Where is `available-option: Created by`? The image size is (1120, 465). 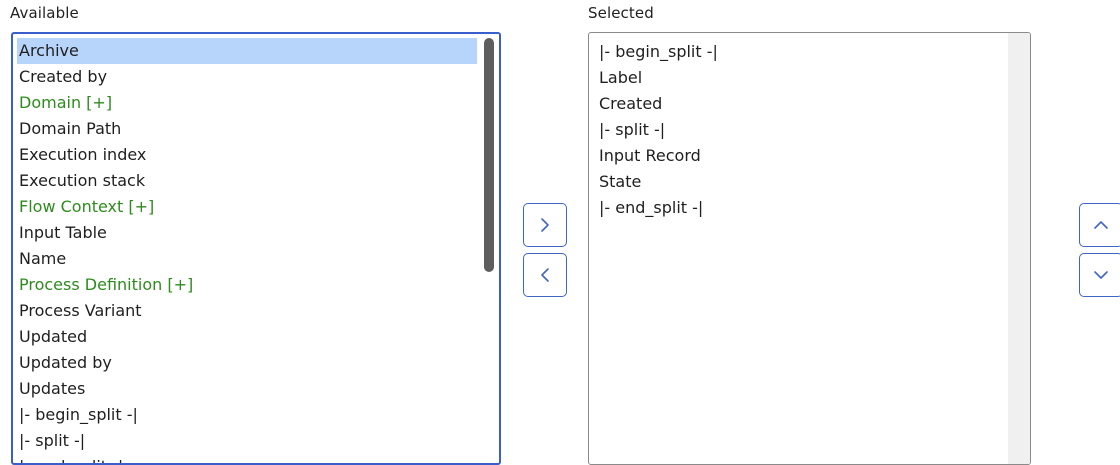
available-option: Created by is located at coordinates (247, 77).